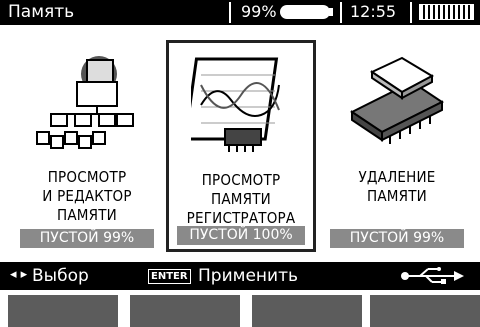  I want to click on card-label: УДАЛЕНИЕ ПАМЯТИ, so click(397, 187).